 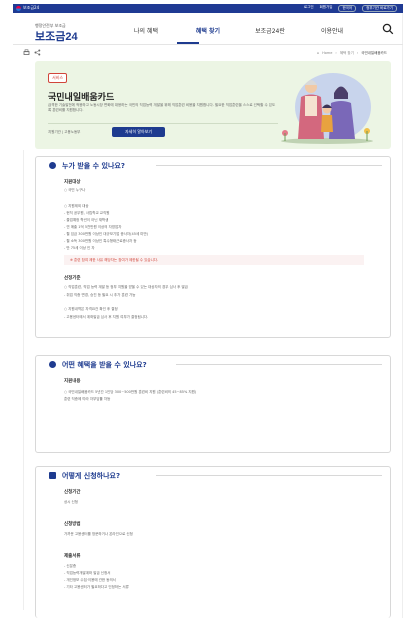 I want to click on coin-icon, so click(x=52, y=364).